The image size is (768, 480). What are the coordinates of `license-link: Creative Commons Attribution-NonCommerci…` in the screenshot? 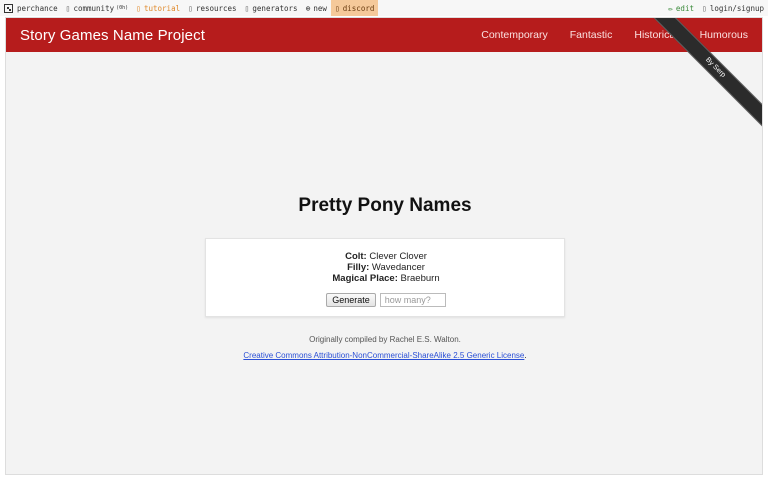 It's located at (383, 355).